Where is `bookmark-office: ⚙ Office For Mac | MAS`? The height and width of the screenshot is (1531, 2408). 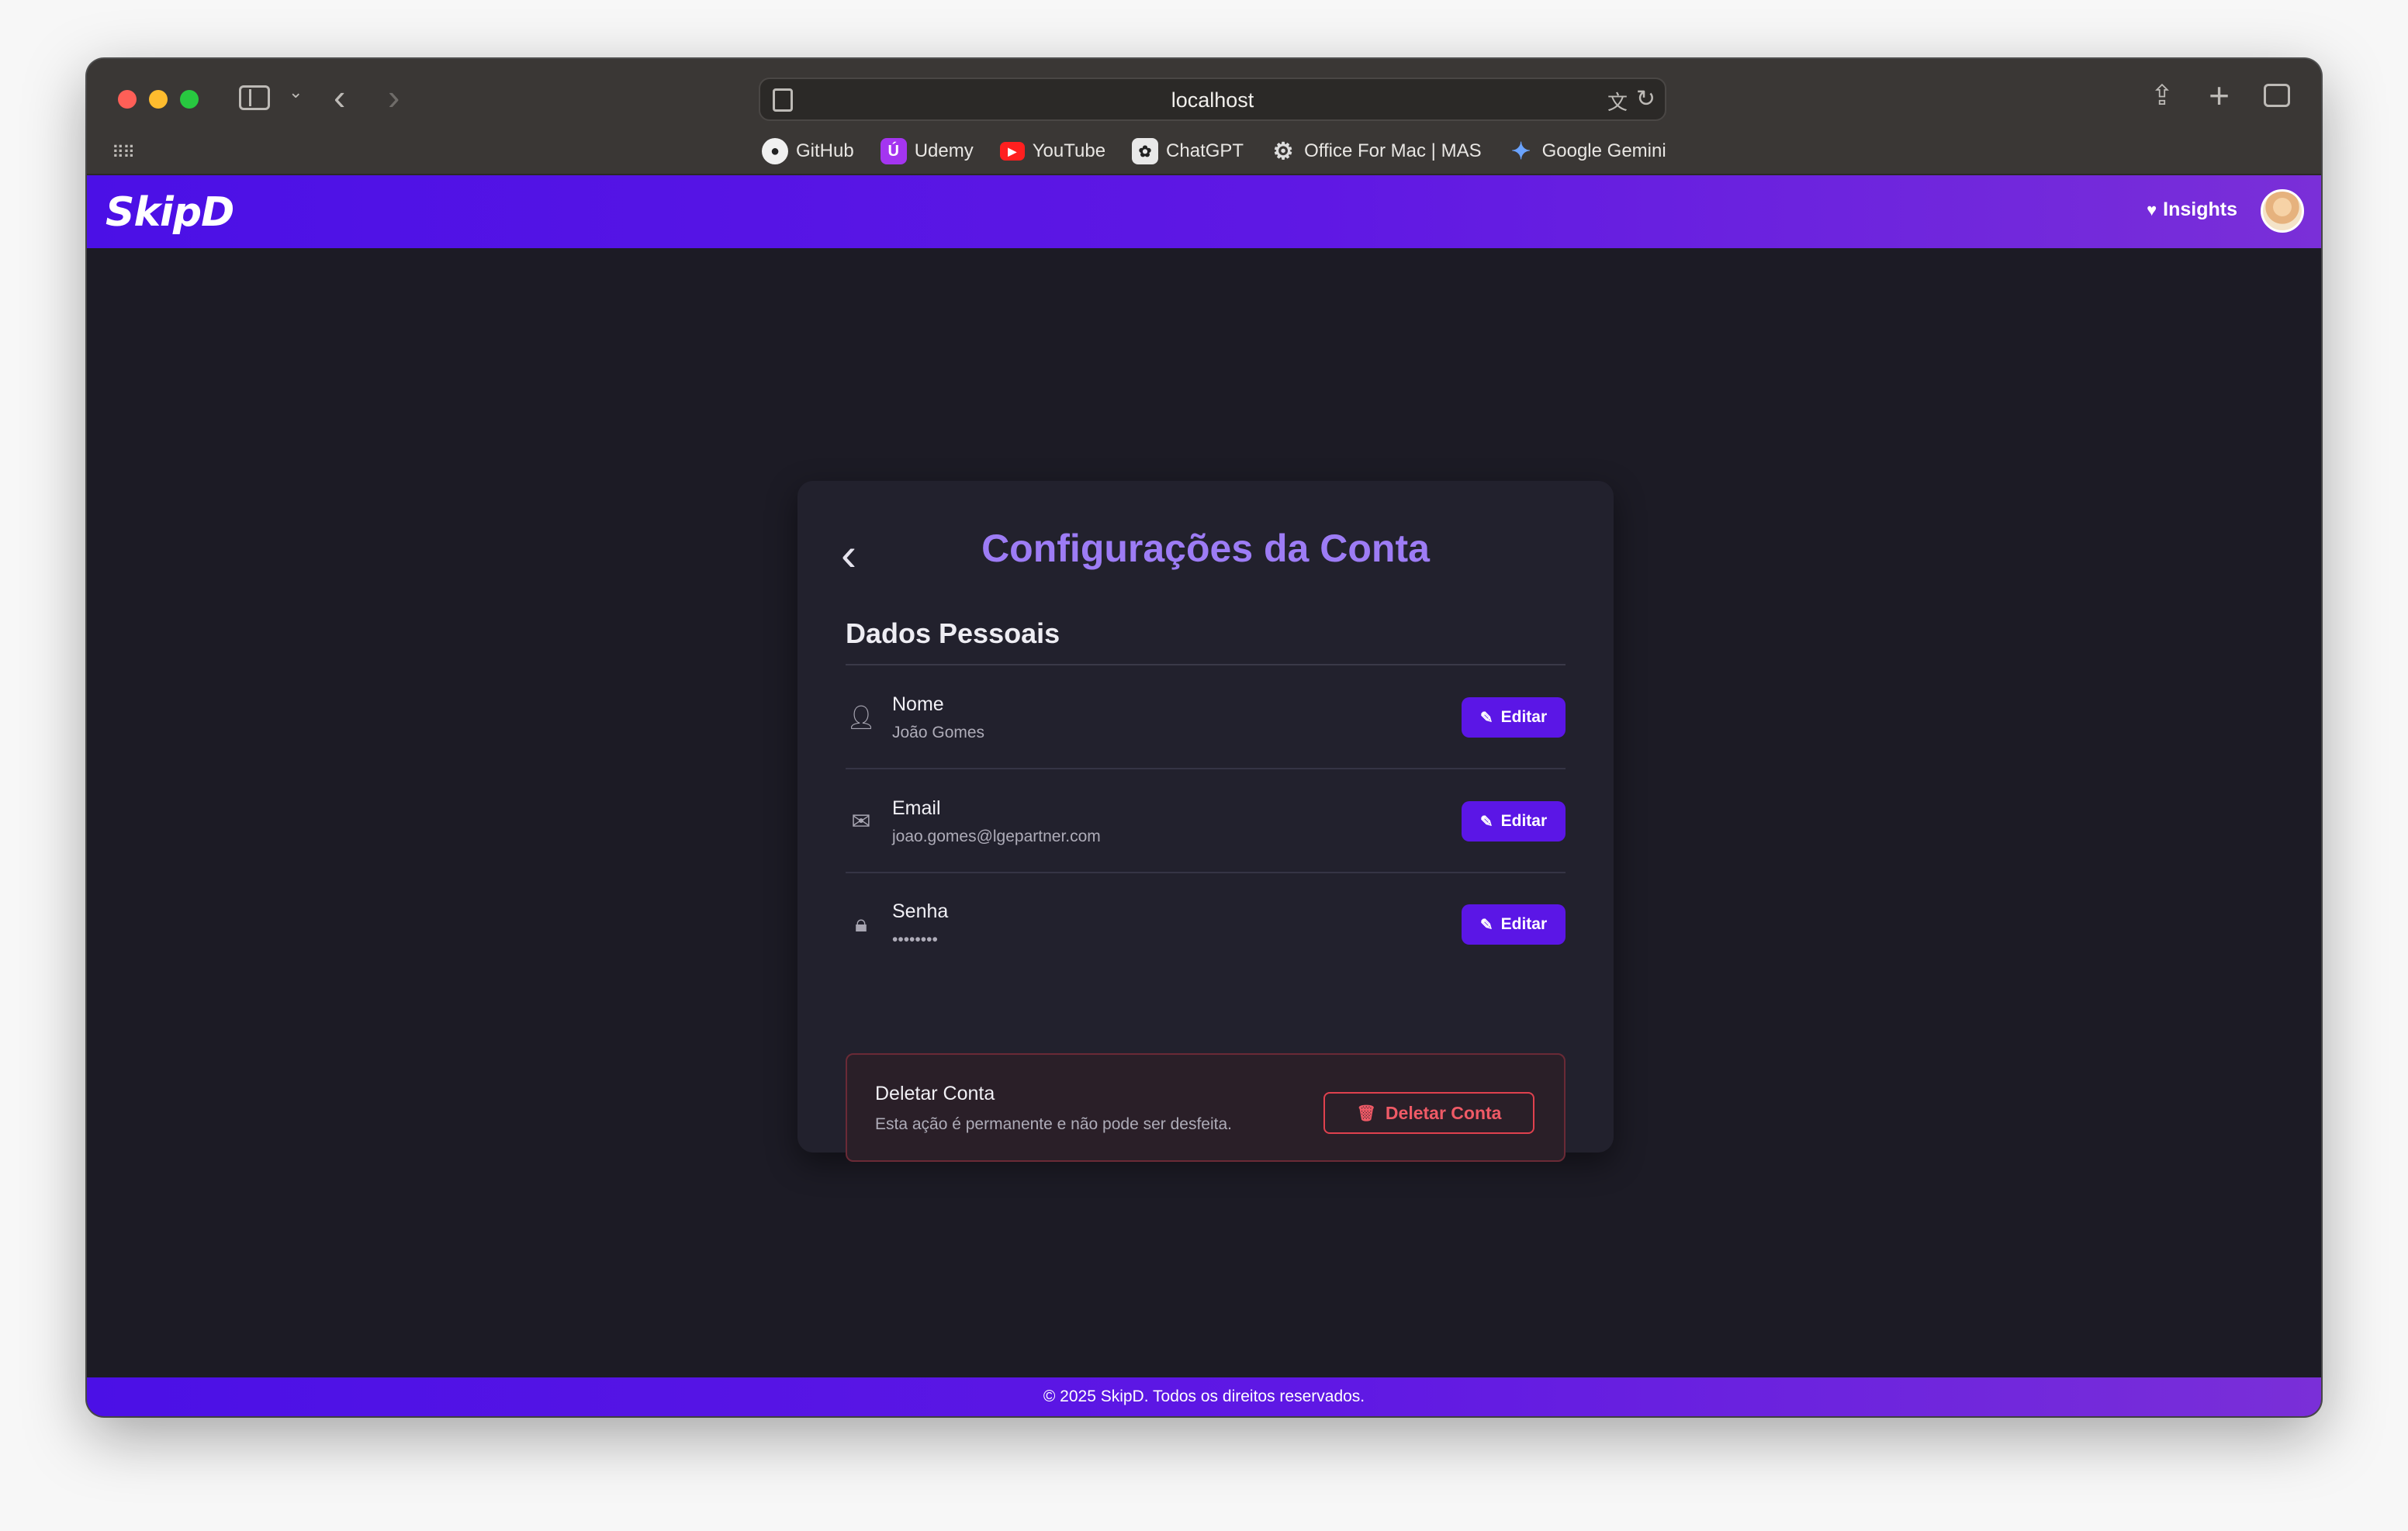
bookmark-office: ⚙ Office For Mac | MAS is located at coordinates (1376, 151).